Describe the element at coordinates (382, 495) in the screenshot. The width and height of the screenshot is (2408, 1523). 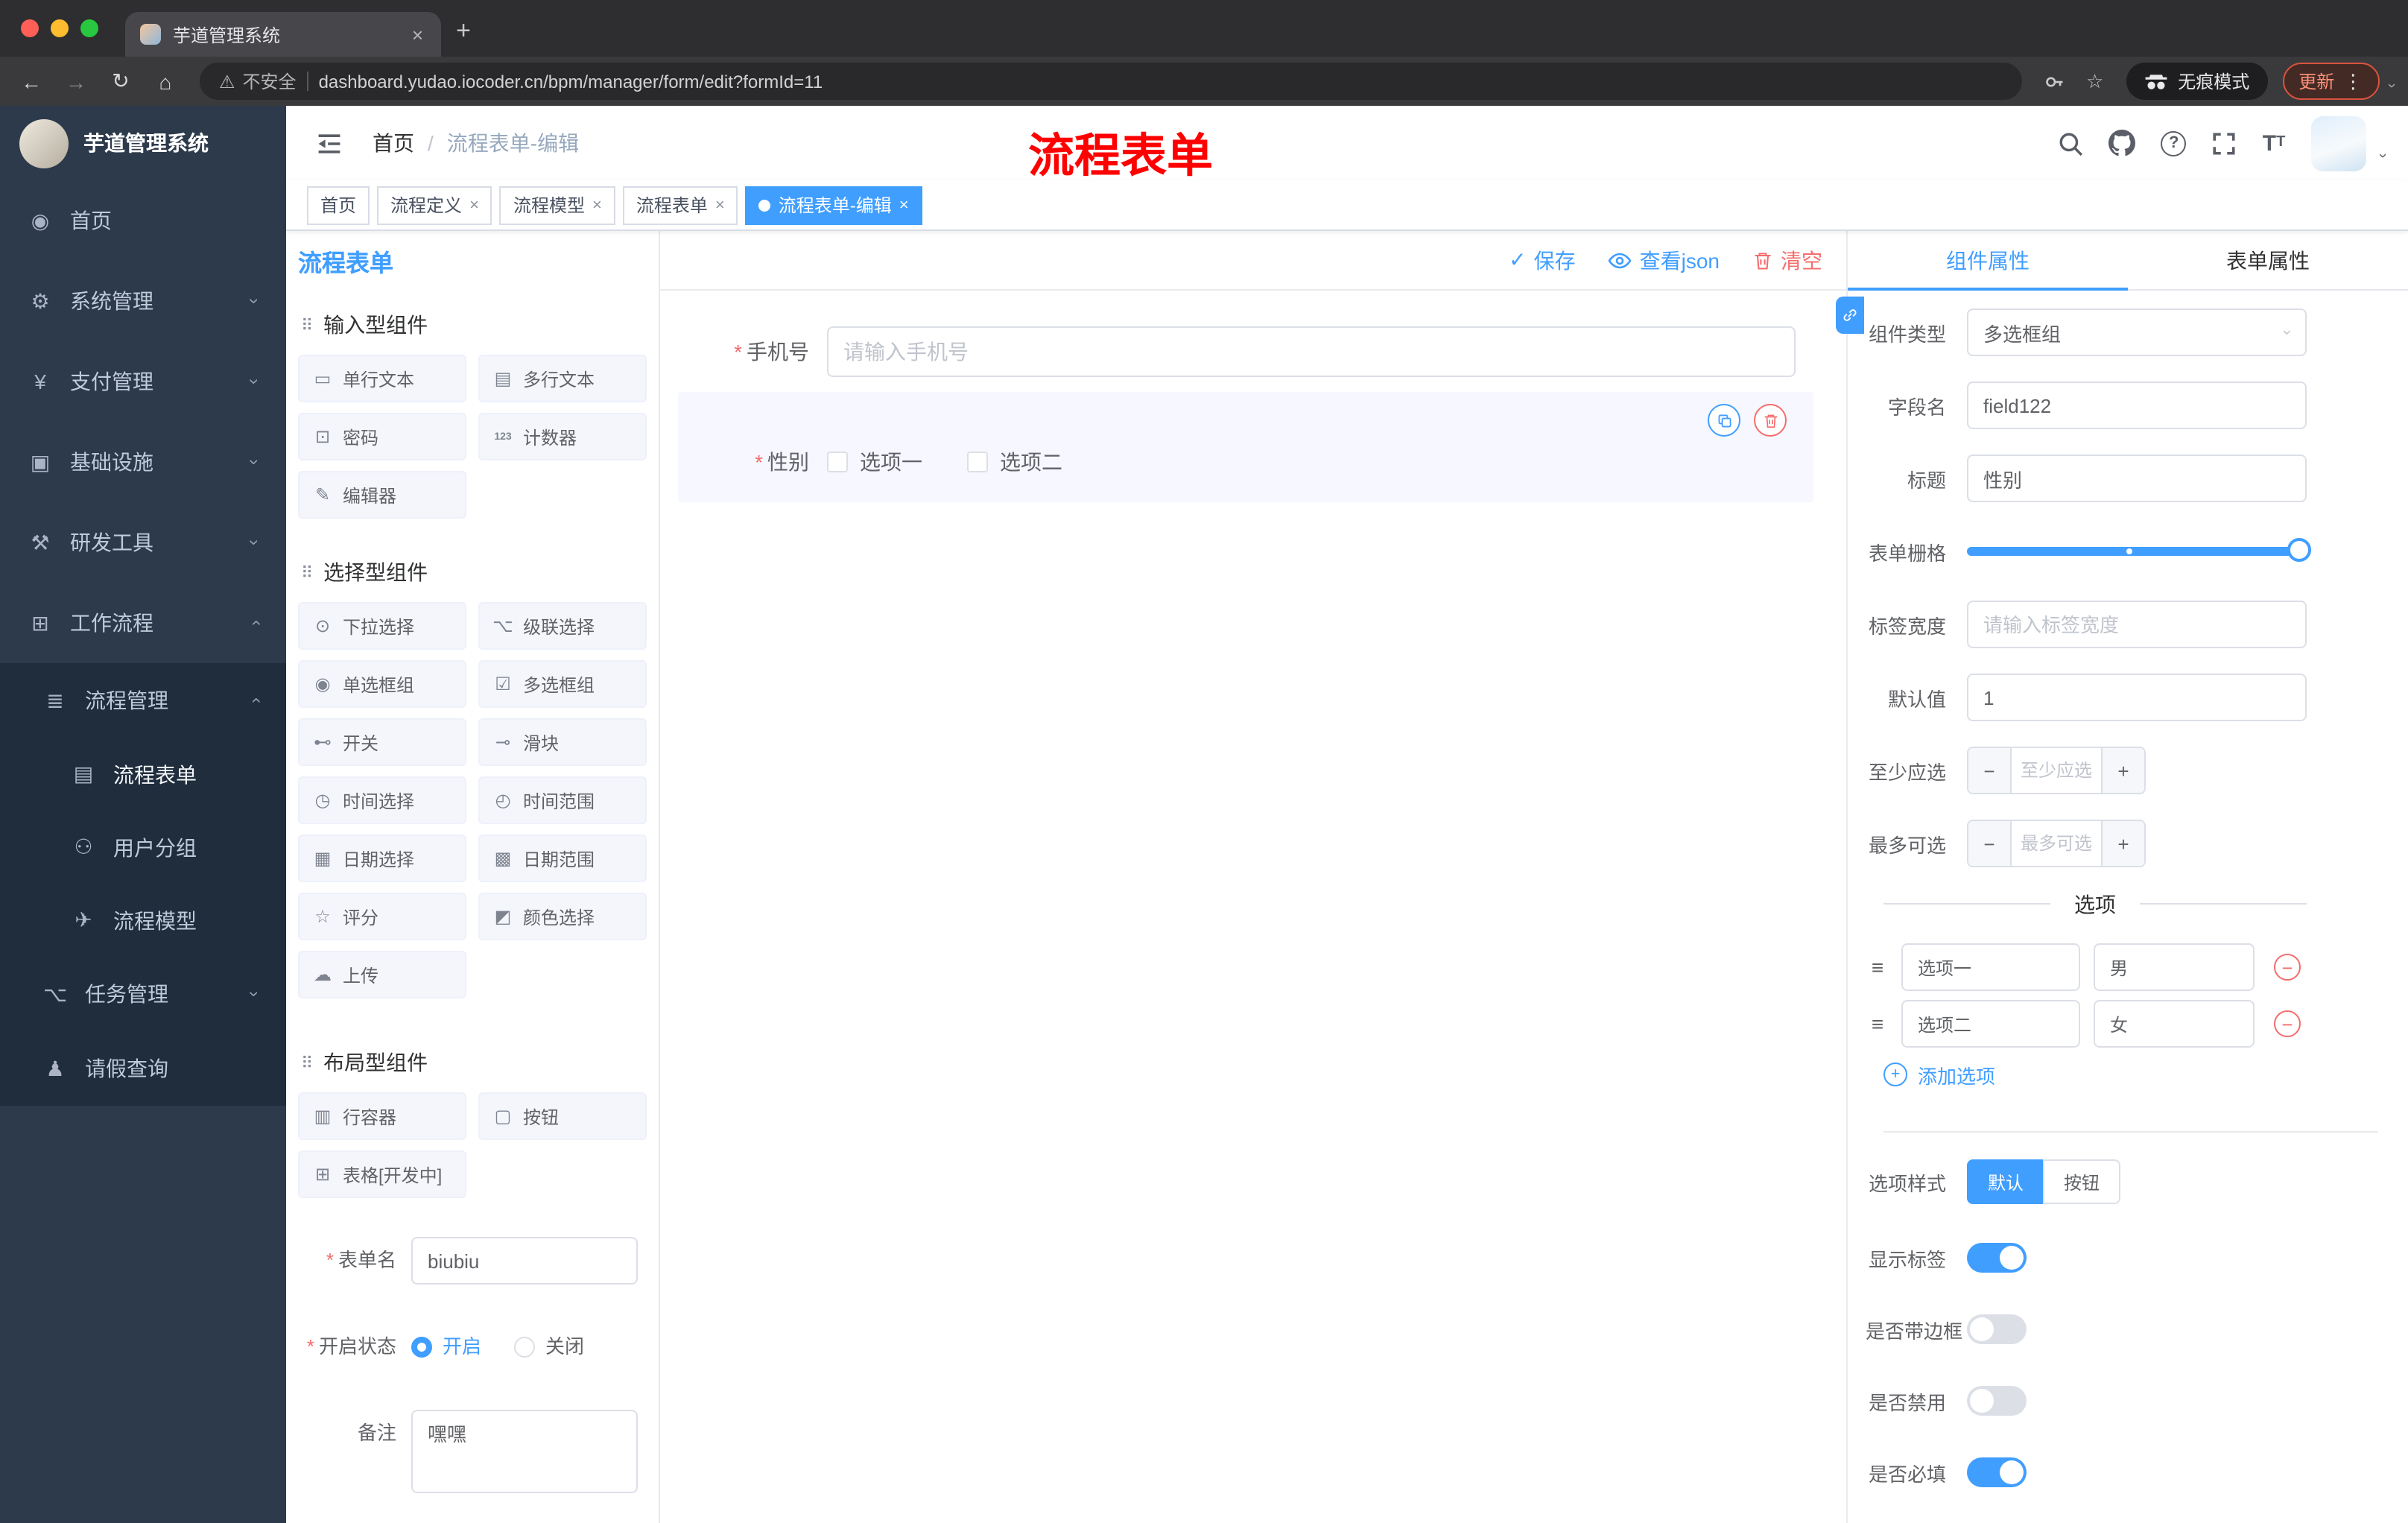
I see `palette-item-editor: ✎ 编辑器` at that location.